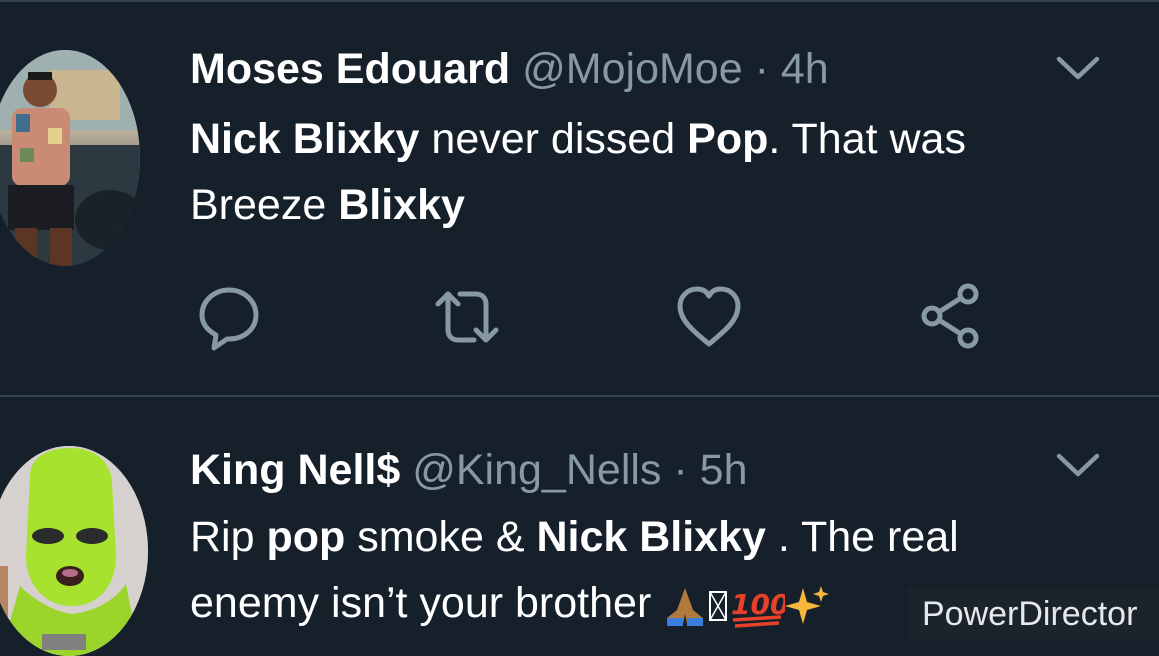 This screenshot has height=656, width=1159. What do you see at coordinates (685, 606) in the screenshot?
I see `folded-hands-emoji` at bounding box center [685, 606].